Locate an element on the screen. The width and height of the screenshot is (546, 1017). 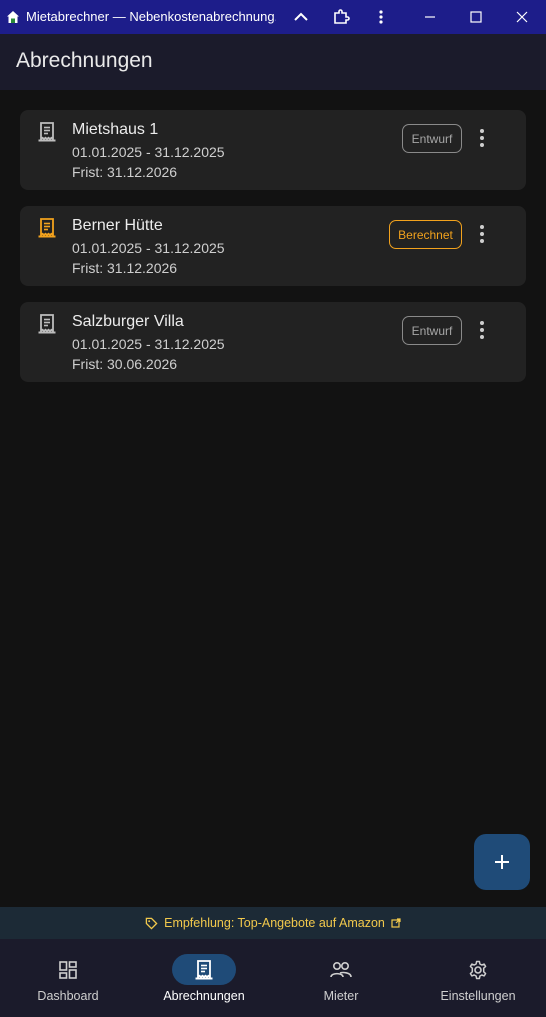
close-button is located at coordinates (522, 17).